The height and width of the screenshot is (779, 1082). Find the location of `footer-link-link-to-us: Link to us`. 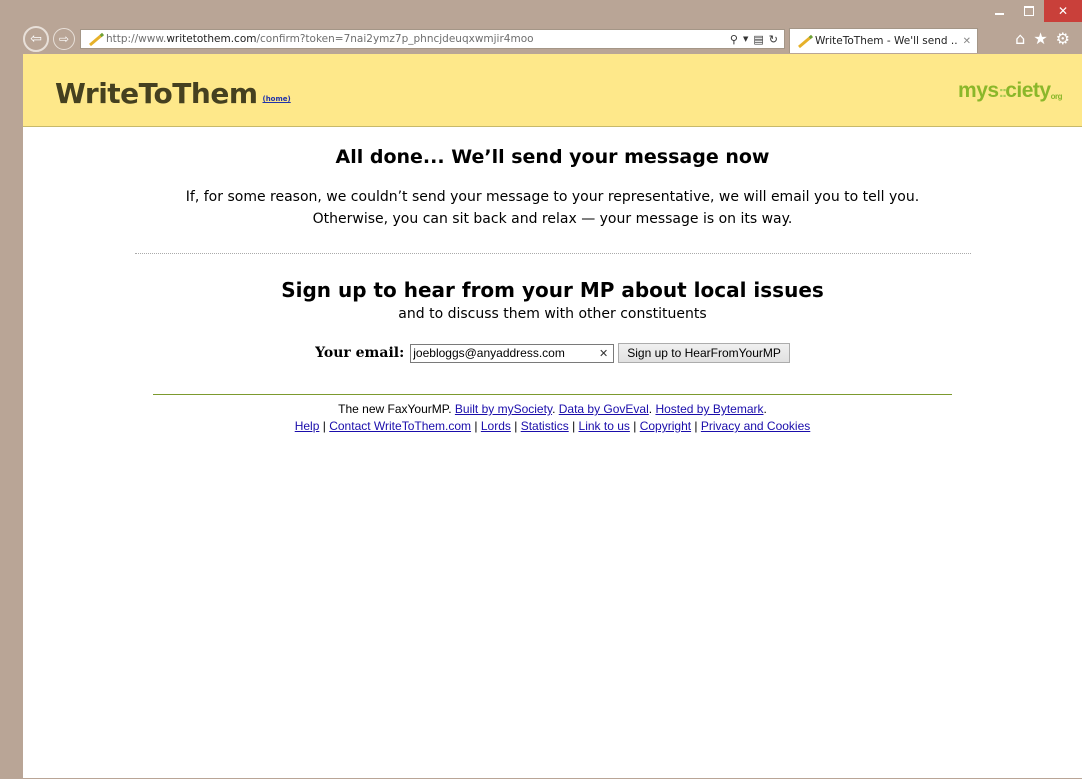

footer-link-link-to-us: Link to us is located at coordinates (604, 426).